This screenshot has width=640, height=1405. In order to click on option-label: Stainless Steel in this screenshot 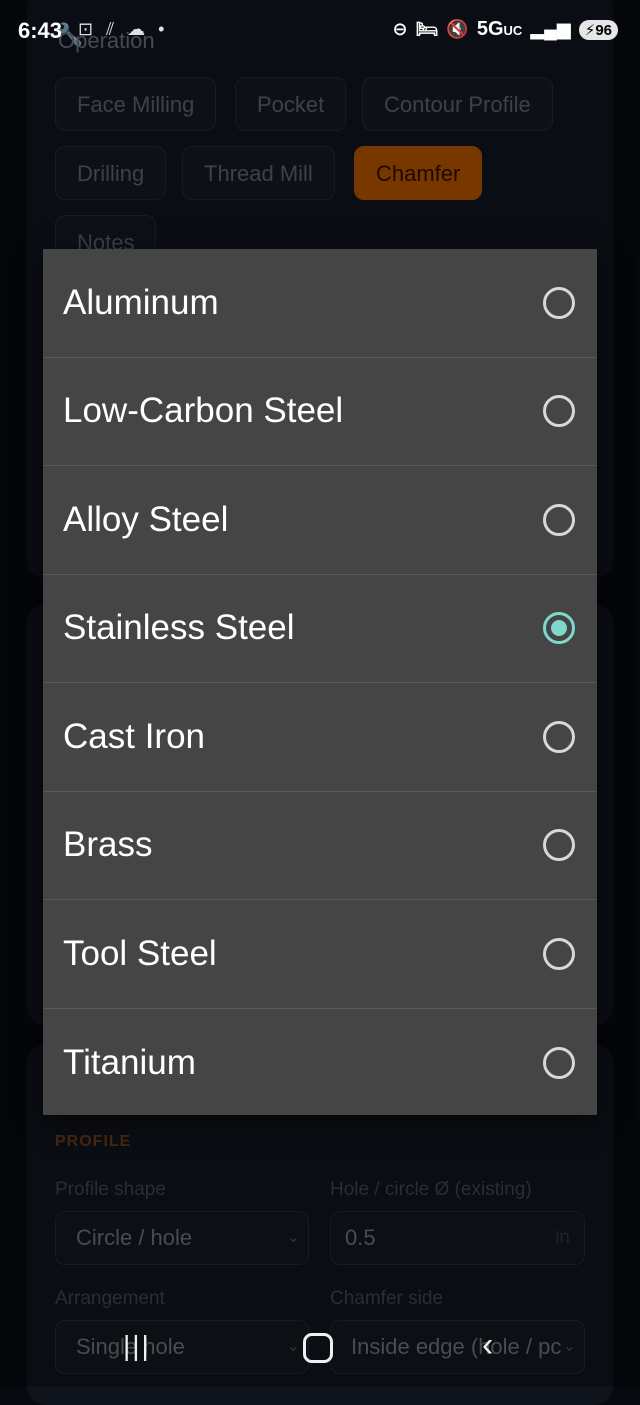, I will do `click(179, 628)`.